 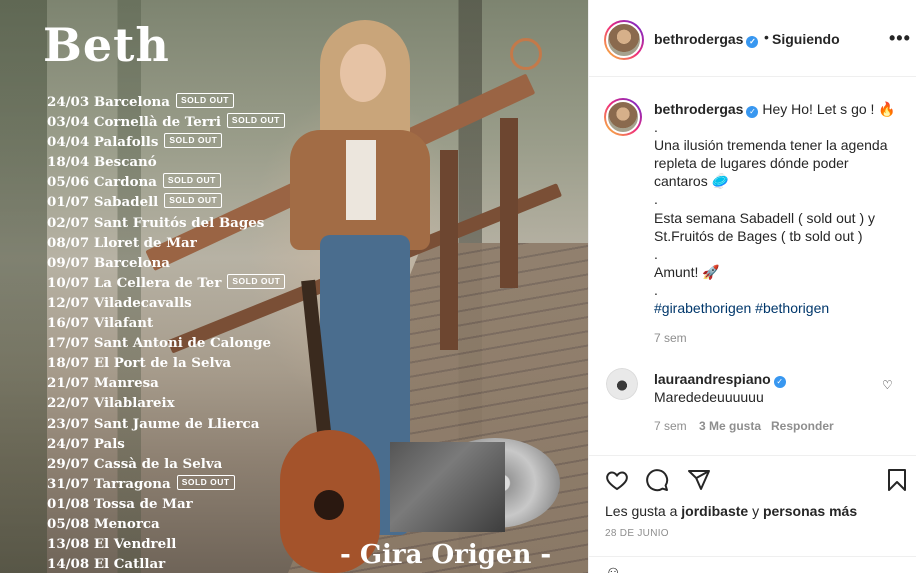 I want to click on album-cd, so click(x=475, y=485).